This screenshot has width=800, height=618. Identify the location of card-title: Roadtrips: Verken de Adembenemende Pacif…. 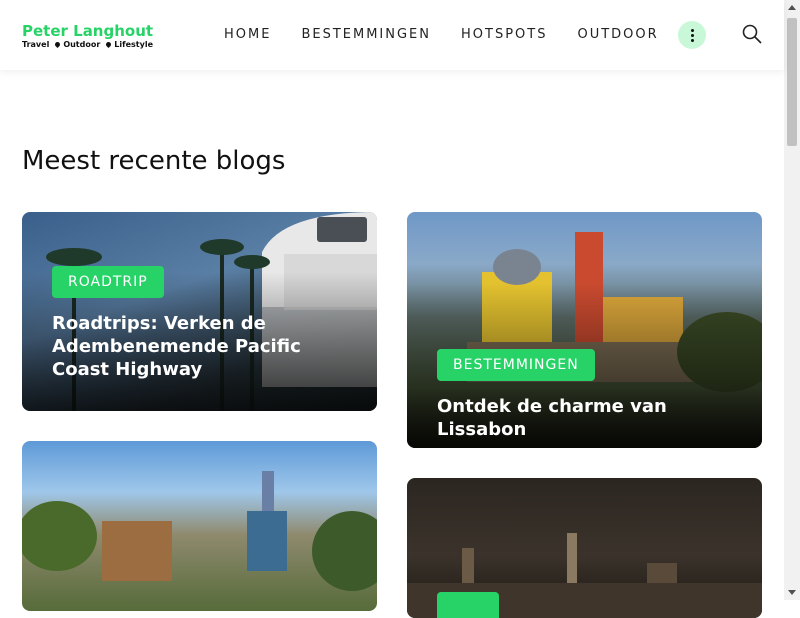
(202, 346).